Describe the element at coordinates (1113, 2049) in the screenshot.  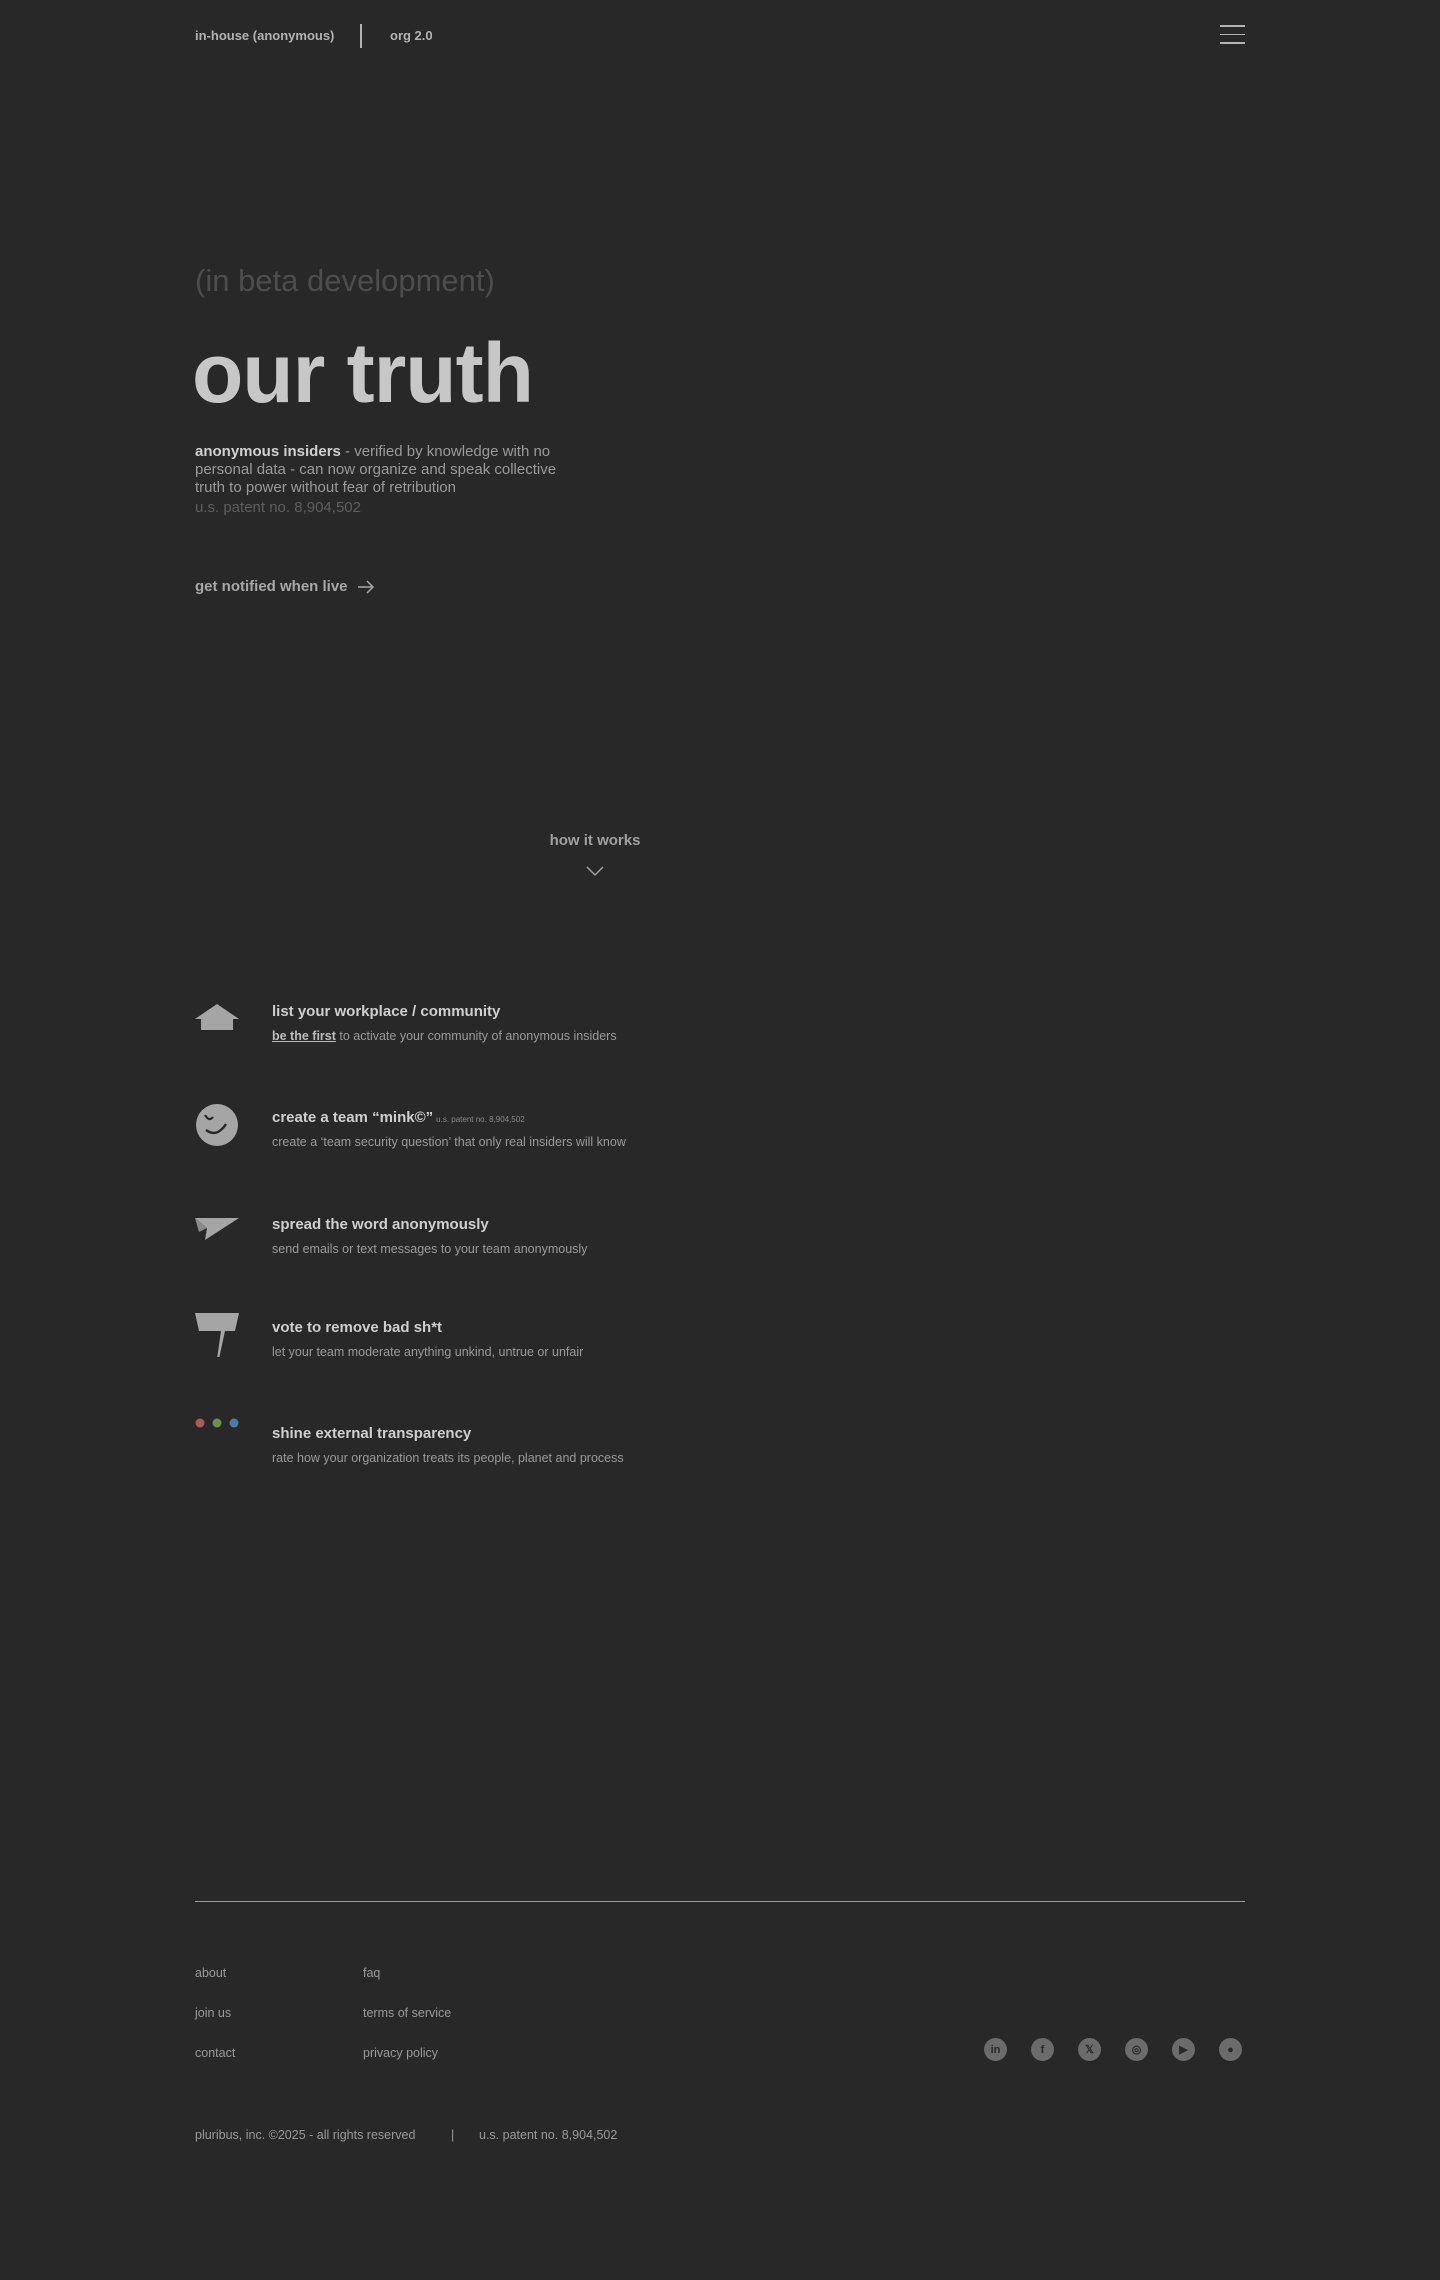
I see `social-links: in f 𝕏 ◎ ▶ ●` at that location.